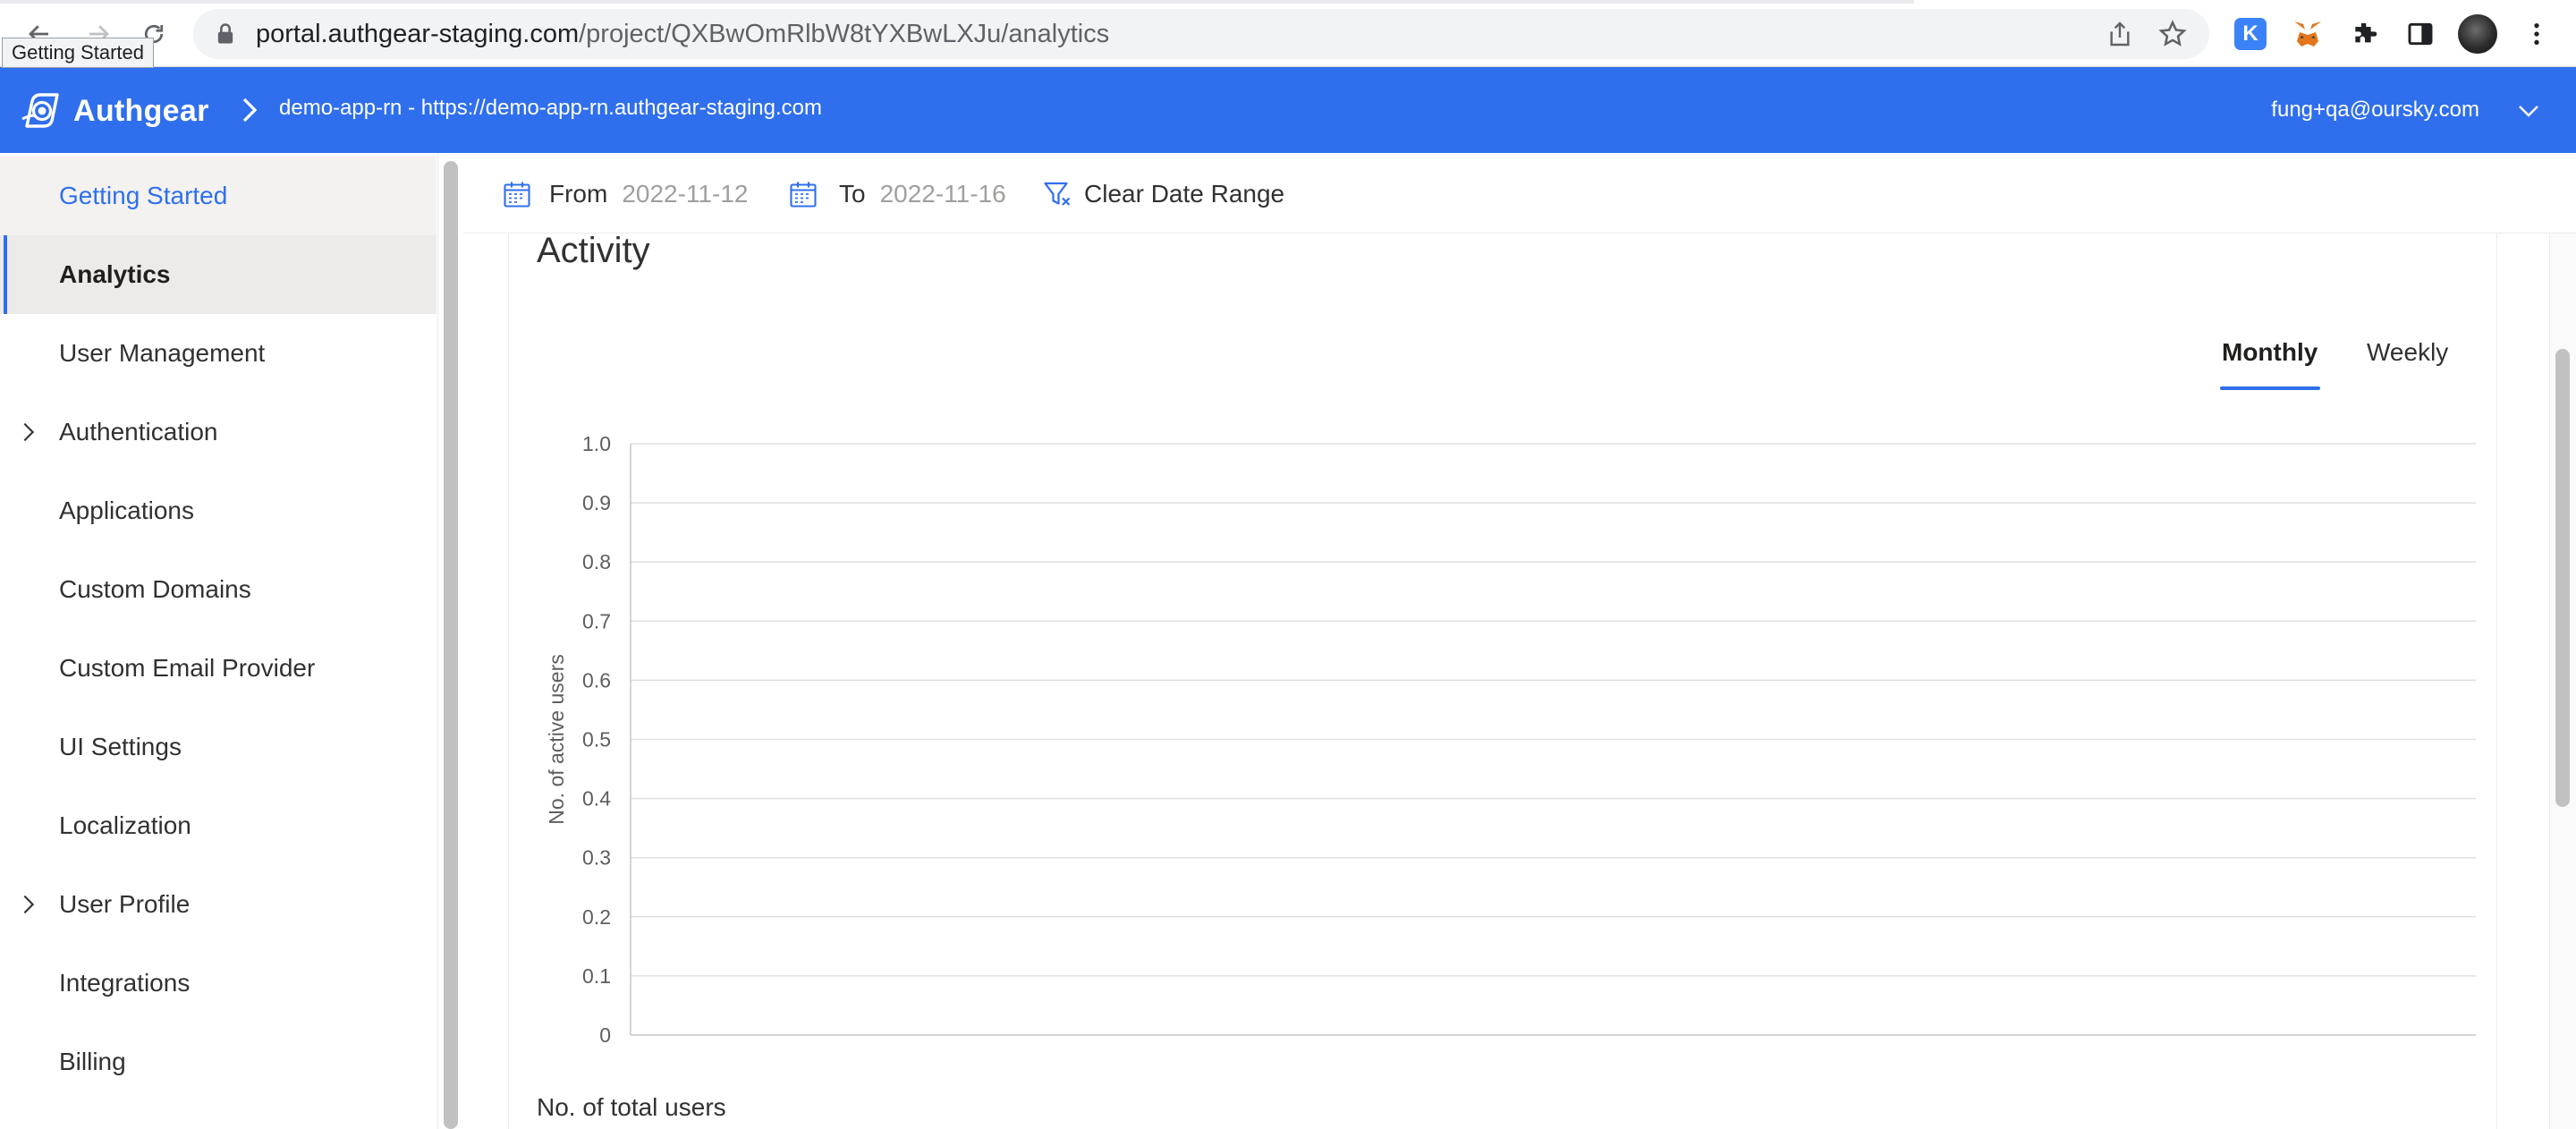 The height and width of the screenshot is (1129, 2576). I want to click on sidebar-item-authentication: Authentication, so click(218, 432).